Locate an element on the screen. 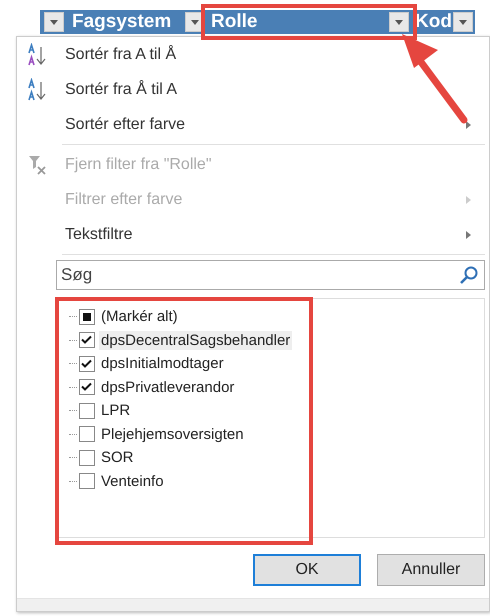 The image size is (490, 616). value-label: dpsInitialmodtager is located at coordinates (162, 364).